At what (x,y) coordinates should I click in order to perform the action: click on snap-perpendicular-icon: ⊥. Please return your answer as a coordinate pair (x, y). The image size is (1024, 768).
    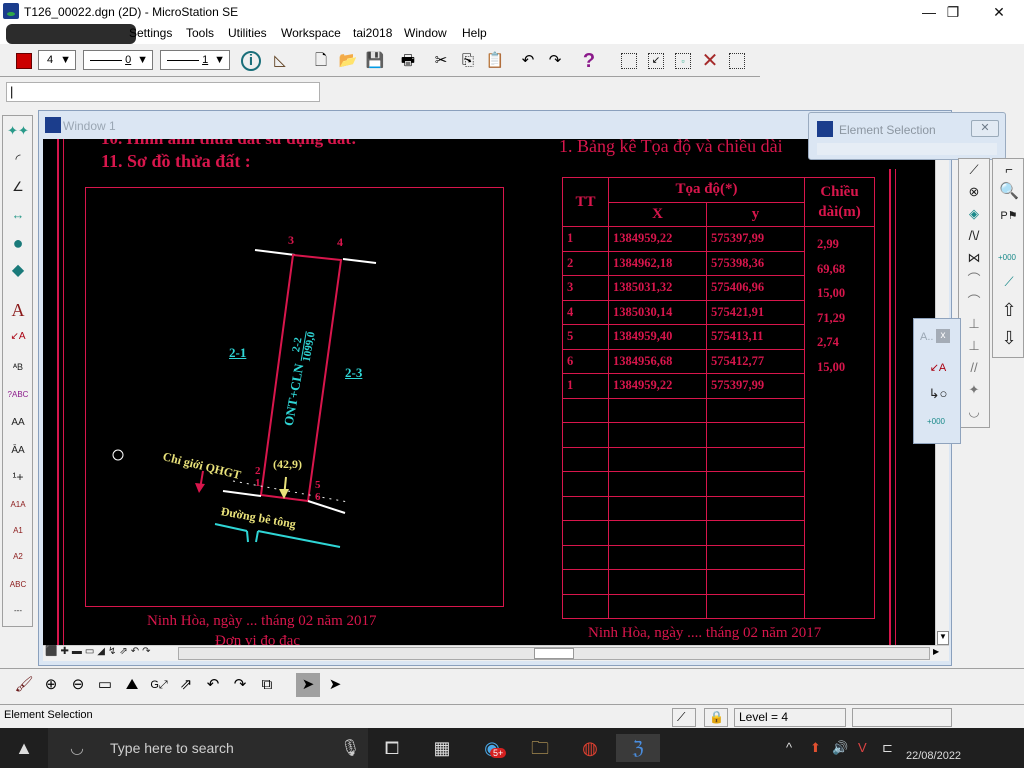
    Looking at the image, I should click on (974, 324).